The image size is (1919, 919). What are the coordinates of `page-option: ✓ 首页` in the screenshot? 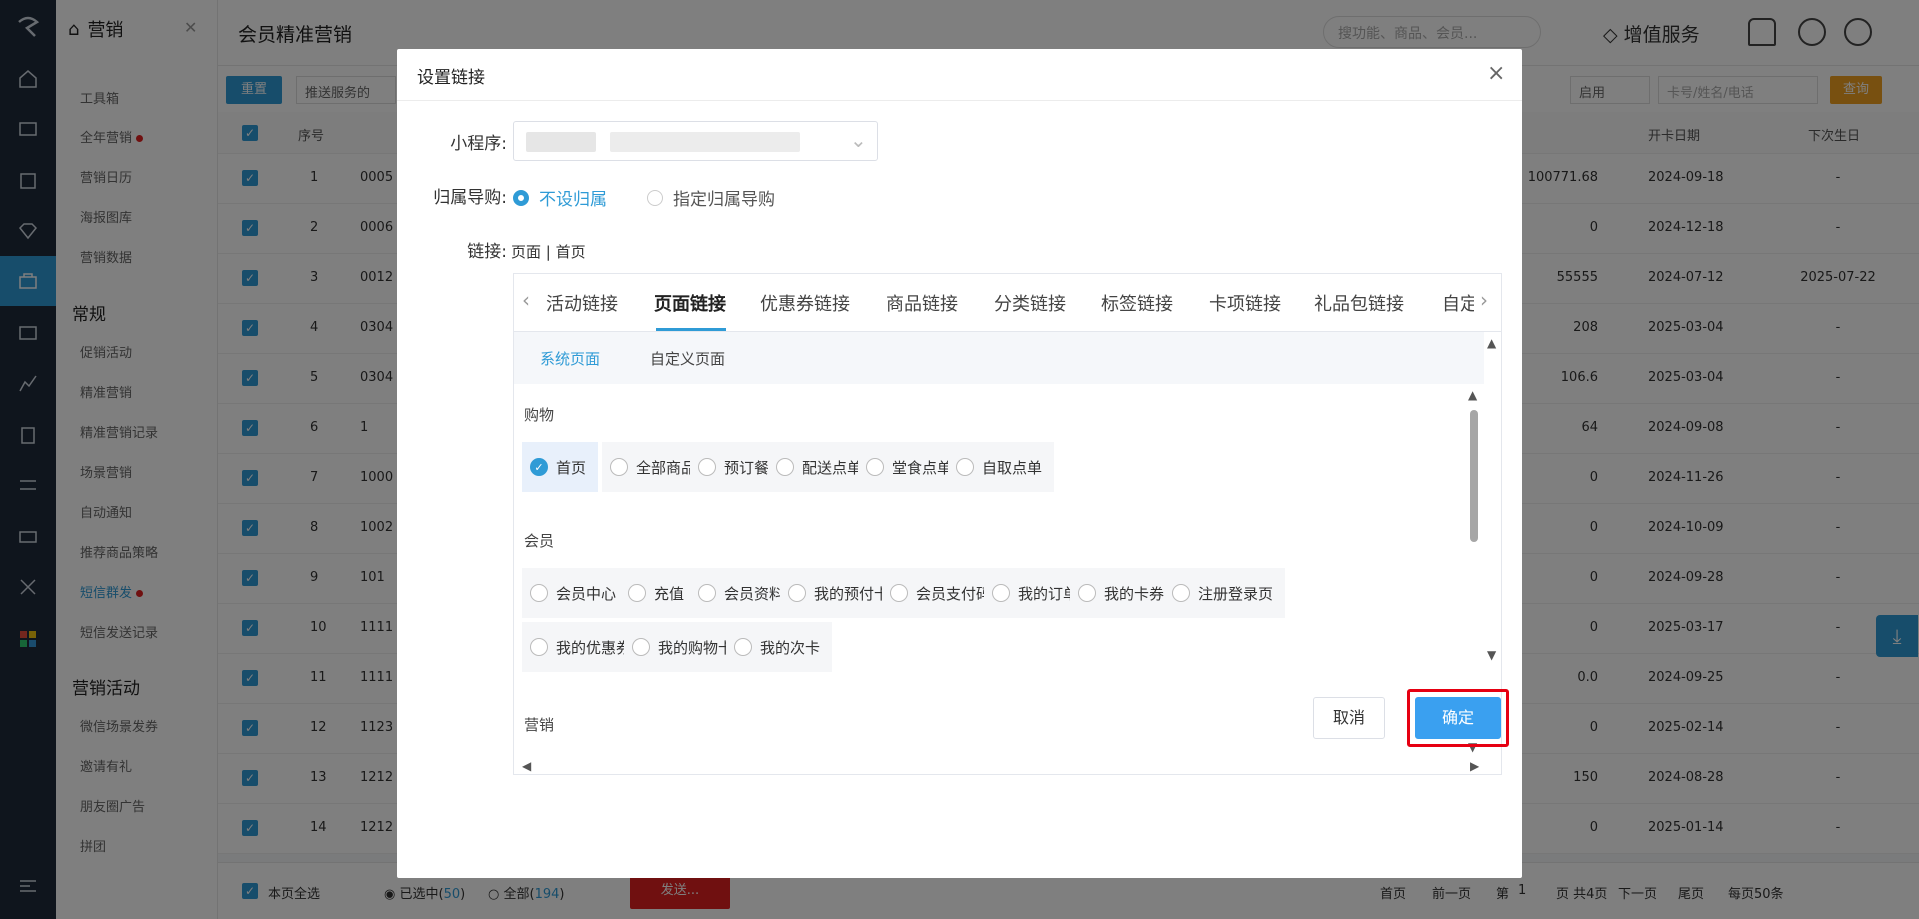 It's located at (560, 467).